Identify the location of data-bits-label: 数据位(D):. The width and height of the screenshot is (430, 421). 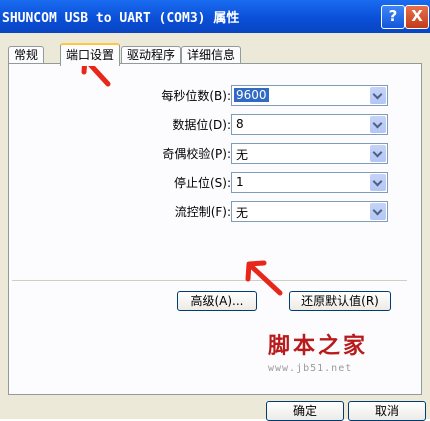
(201, 125).